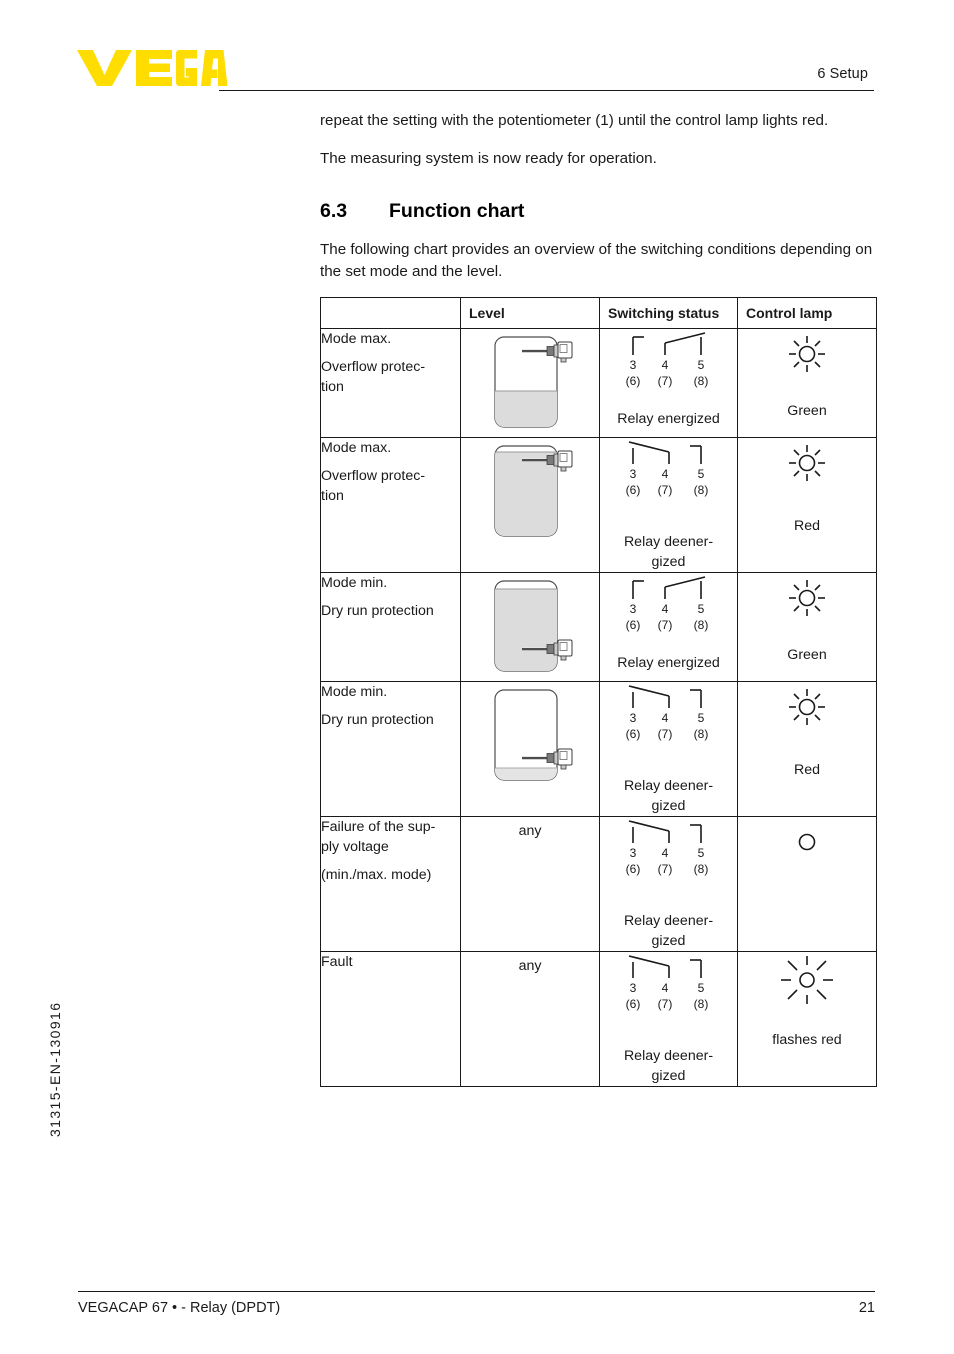 The image size is (954, 1354). What do you see at coordinates (807, 313) in the screenshot?
I see `column-header-control-lamp: Control lamp` at bounding box center [807, 313].